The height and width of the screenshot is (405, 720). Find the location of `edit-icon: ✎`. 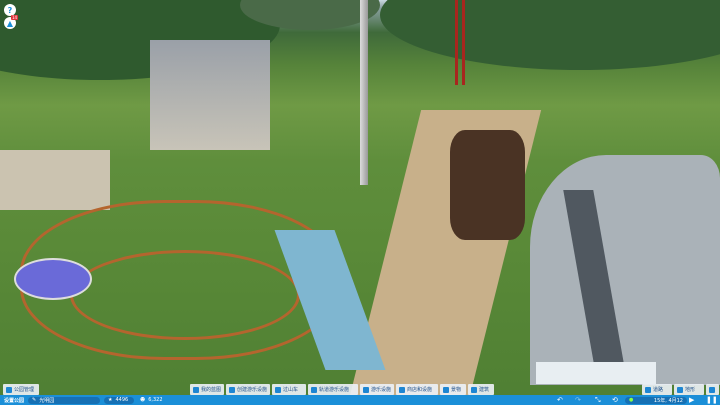

edit-icon: ✎ is located at coordinates (34, 400).